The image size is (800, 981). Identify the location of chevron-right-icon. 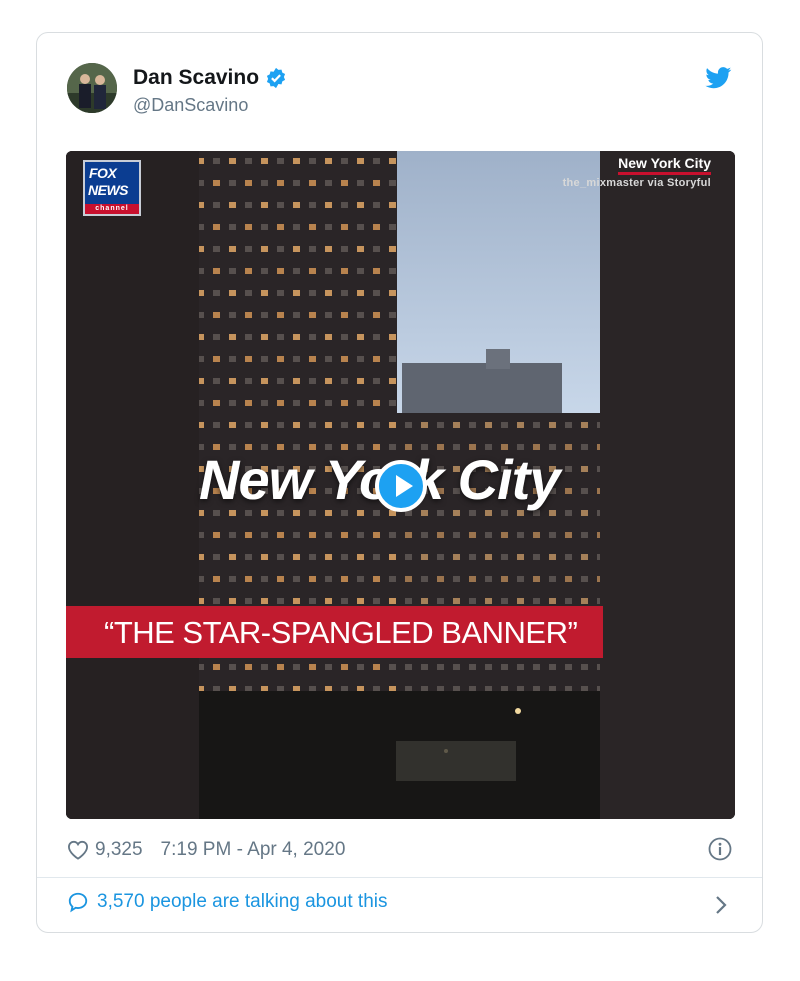
(721, 905).